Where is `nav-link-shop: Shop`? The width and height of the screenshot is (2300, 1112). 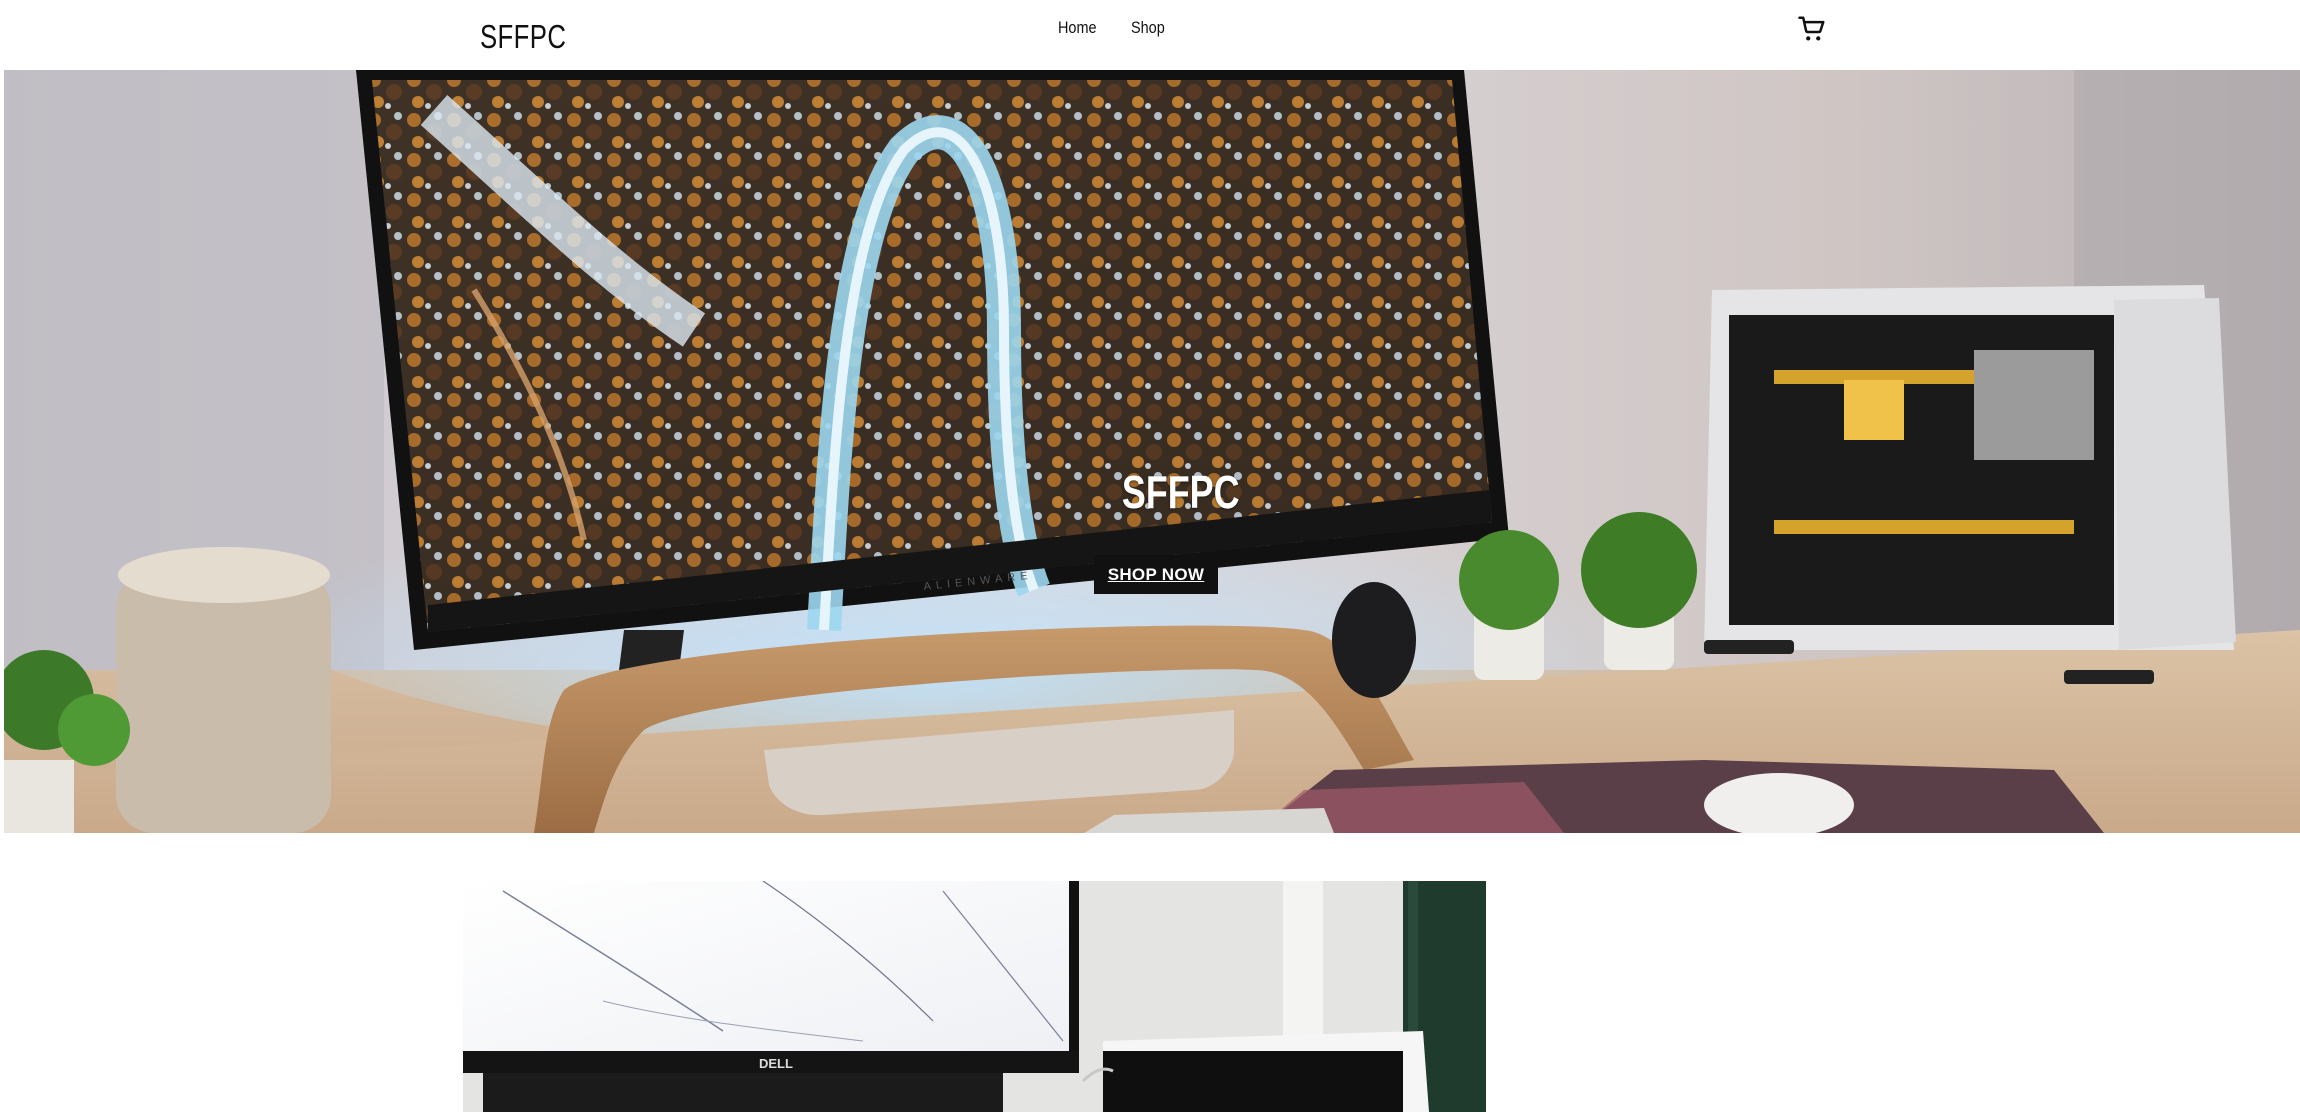 nav-link-shop: Shop is located at coordinates (1148, 28).